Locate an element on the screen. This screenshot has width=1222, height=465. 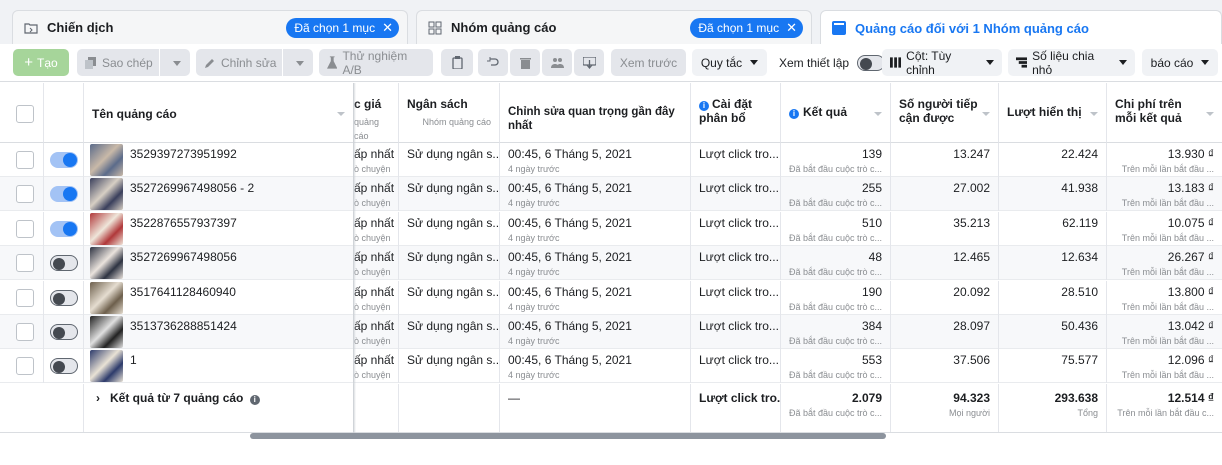
impressions-value: 62.119 is located at coordinates (1080, 222).